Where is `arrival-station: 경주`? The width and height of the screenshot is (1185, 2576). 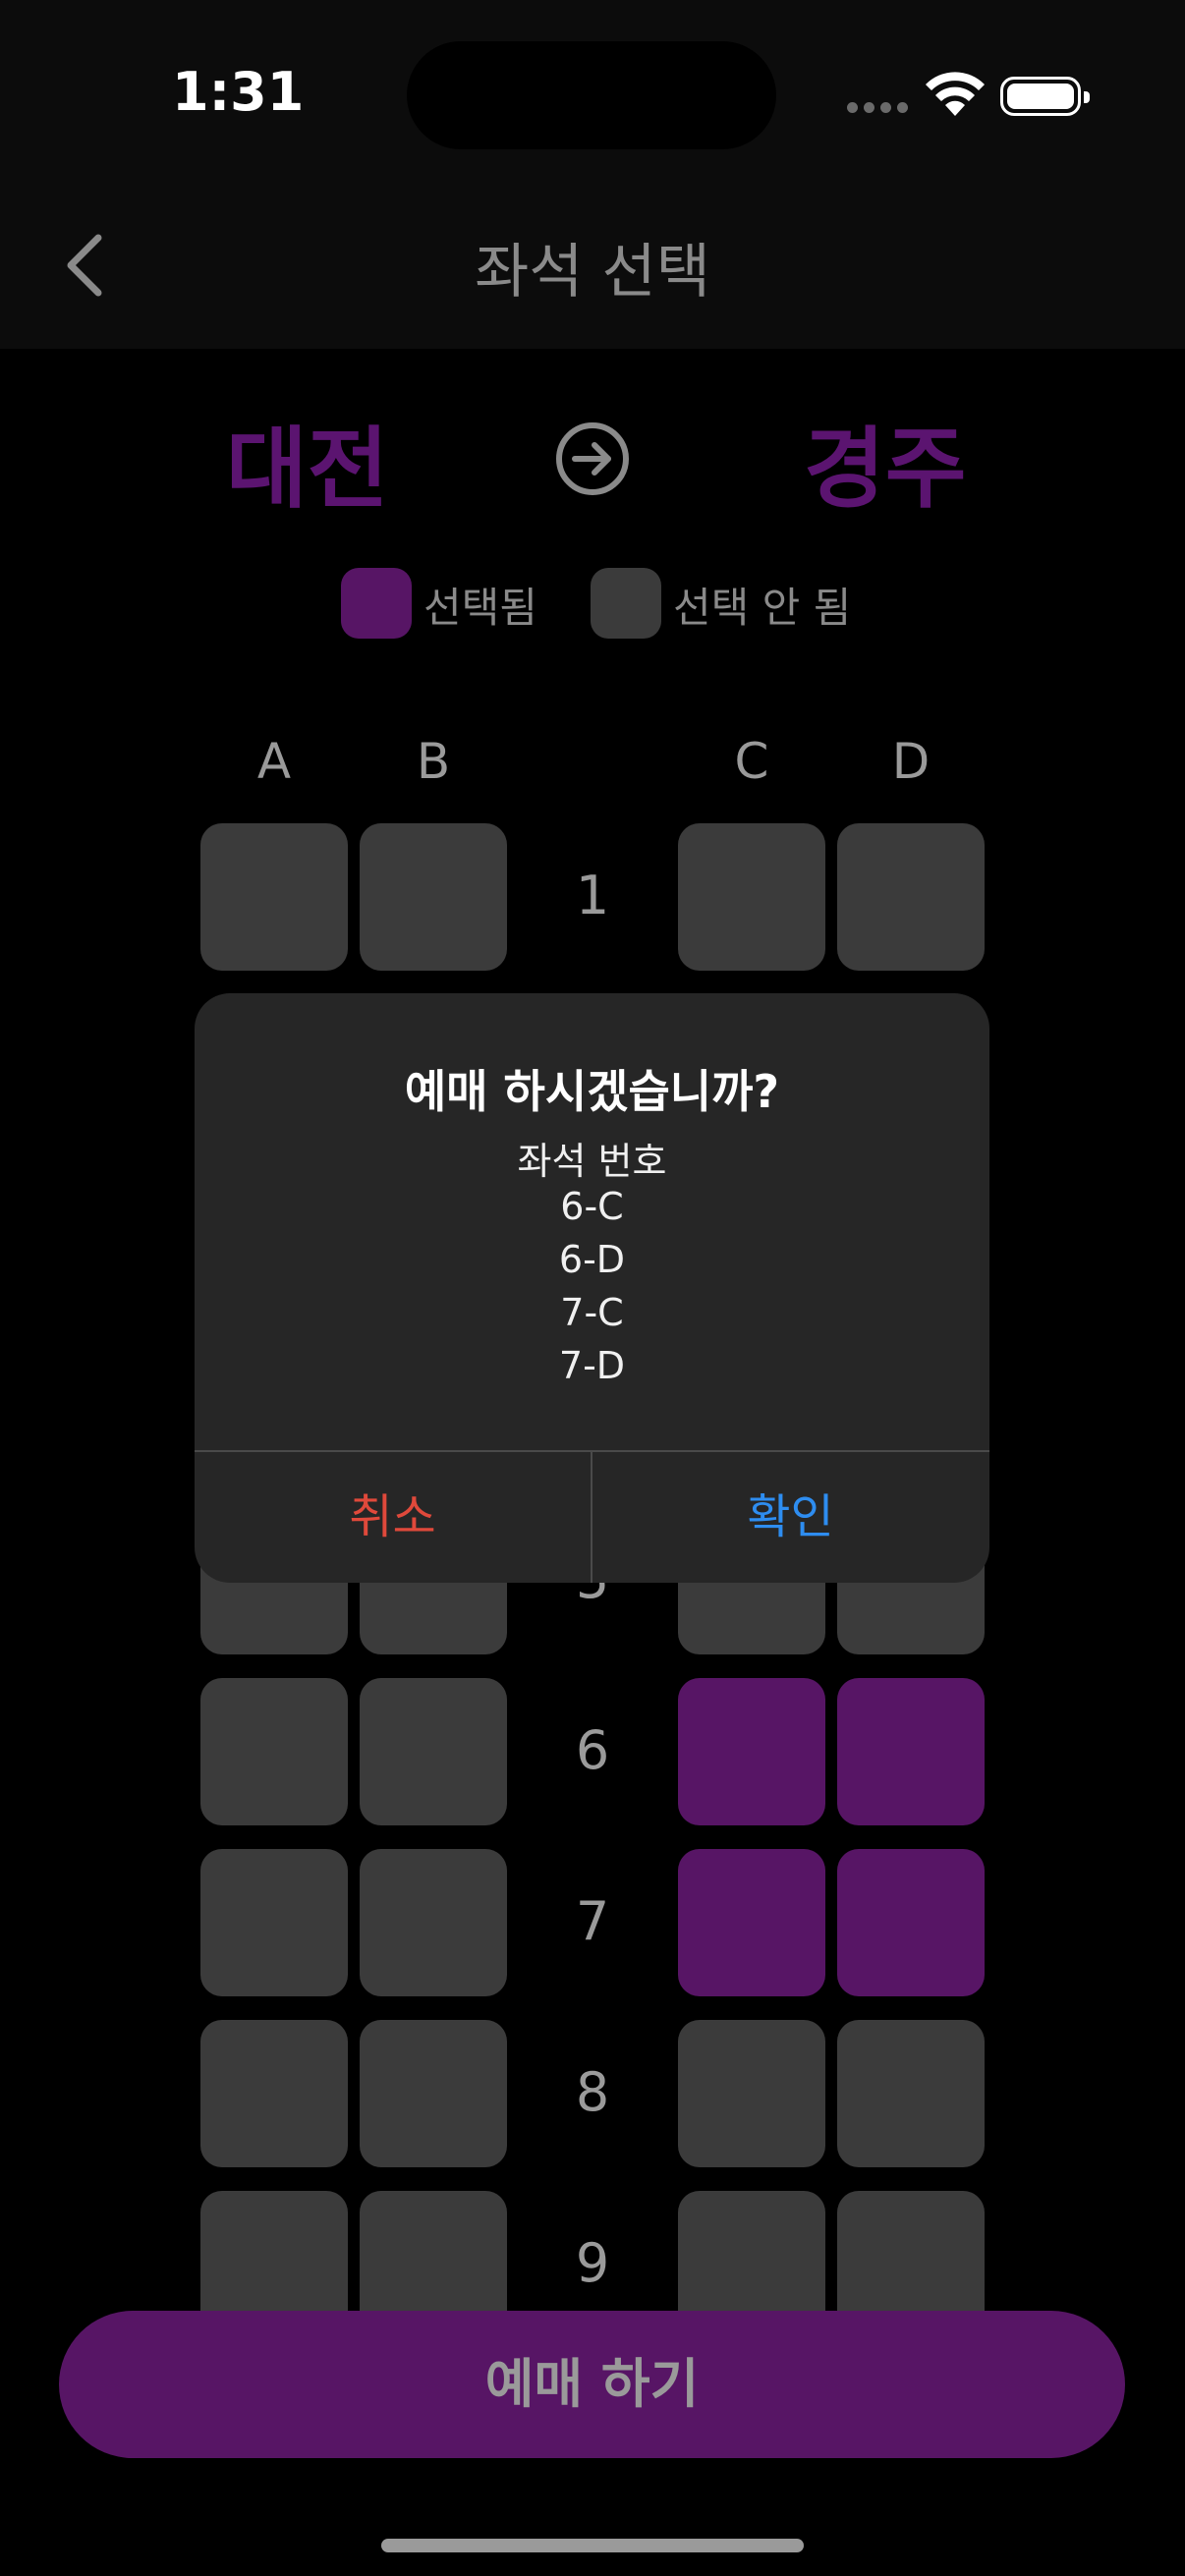 arrival-station: 경주 is located at coordinates (886, 469).